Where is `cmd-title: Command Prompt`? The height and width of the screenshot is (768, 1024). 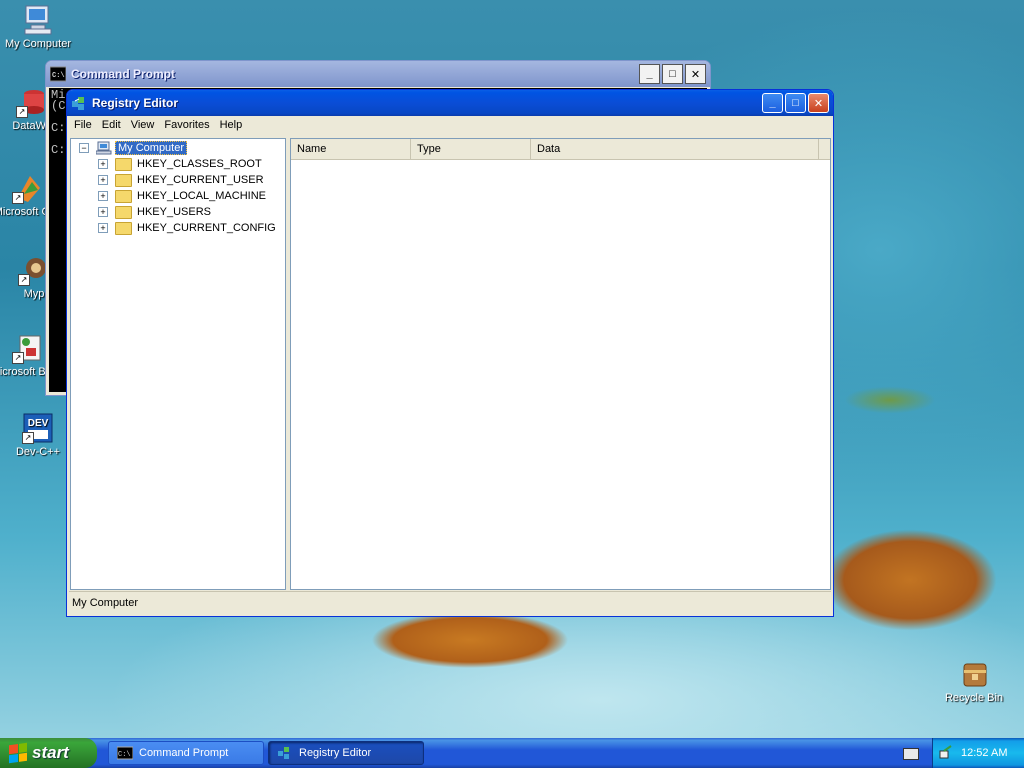
cmd-title: Command Prompt is located at coordinates (123, 74).